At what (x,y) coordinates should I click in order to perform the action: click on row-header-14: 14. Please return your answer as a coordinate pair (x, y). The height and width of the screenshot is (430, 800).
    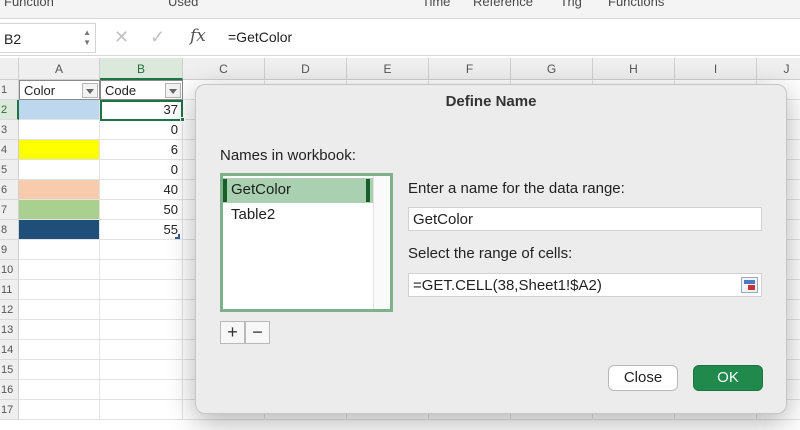
    Looking at the image, I should click on (9, 350).